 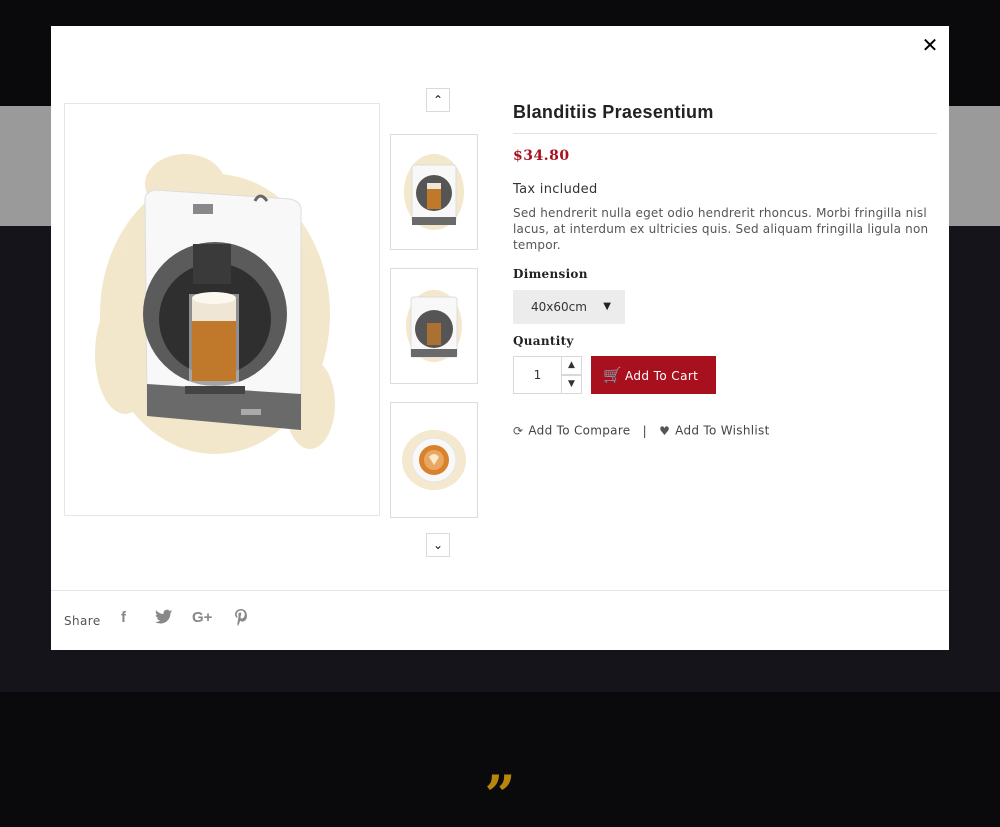 I want to click on add-to-cart-row: 1 ▲ ▼ 🛒 Add To Cart, so click(x=725, y=375).